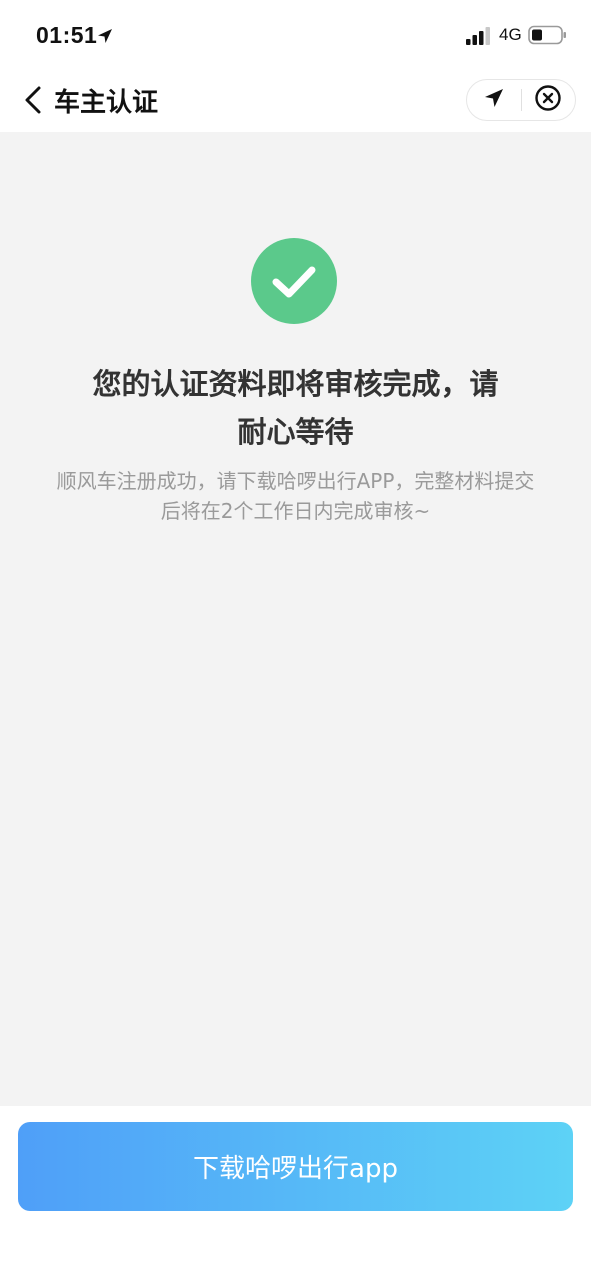  What do you see at coordinates (510, 34) in the screenshot?
I see `network-type: 4G` at bounding box center [510, 34].